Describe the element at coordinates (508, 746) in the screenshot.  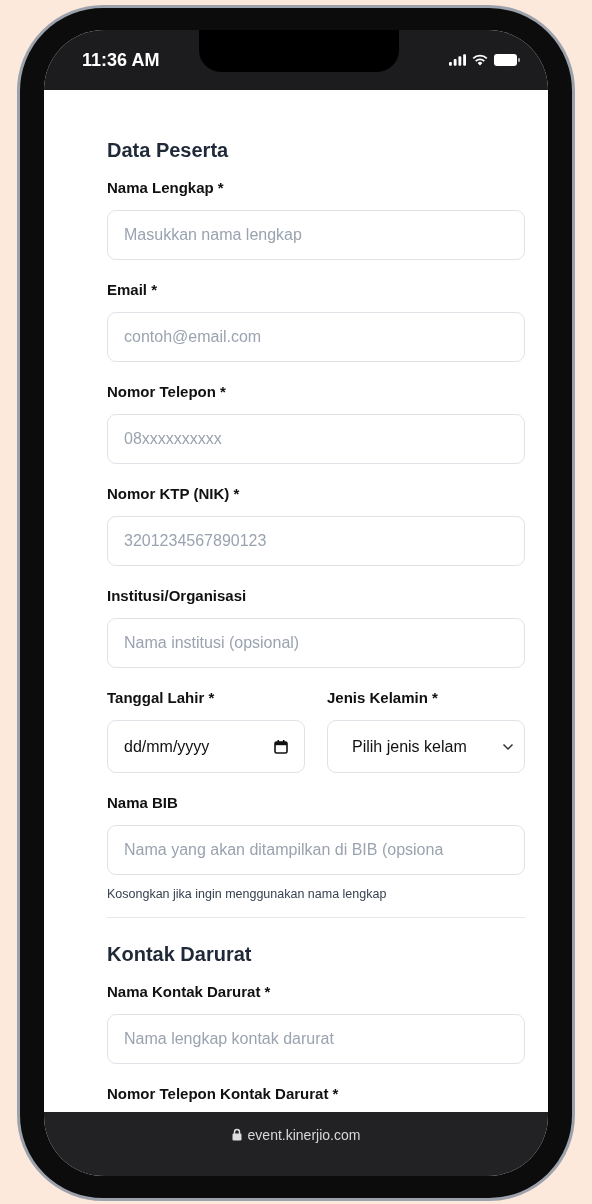
I see `chevron-down-icon` at that location.